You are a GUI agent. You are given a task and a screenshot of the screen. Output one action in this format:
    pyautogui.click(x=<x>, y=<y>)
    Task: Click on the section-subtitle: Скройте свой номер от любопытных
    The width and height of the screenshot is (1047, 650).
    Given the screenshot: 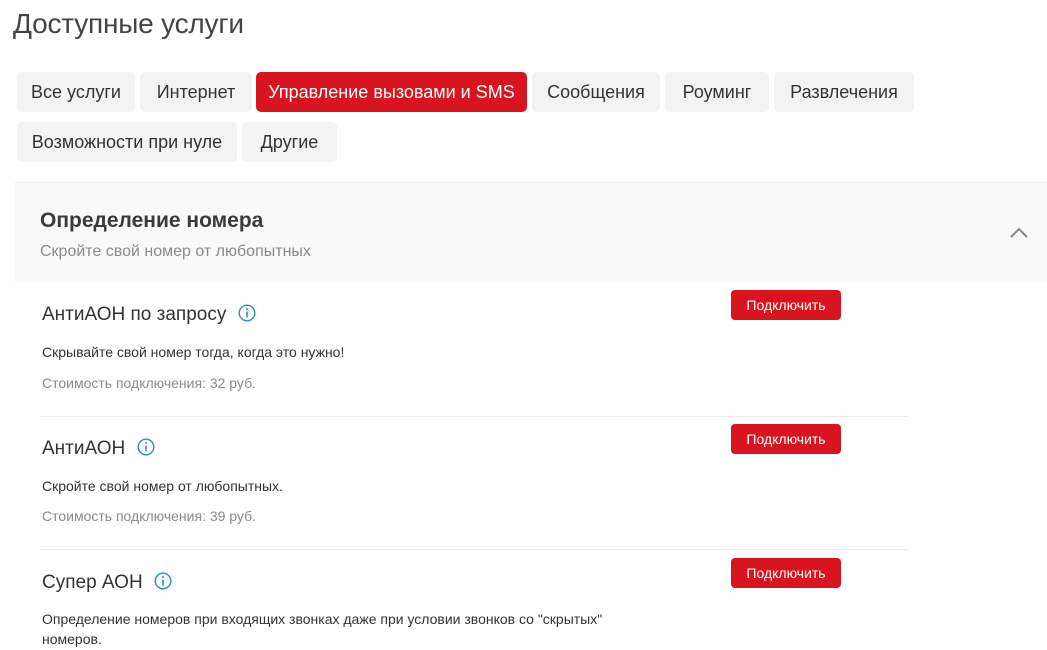 What is the action you would take?
    pyautogui.click(x=175, y=251)
    